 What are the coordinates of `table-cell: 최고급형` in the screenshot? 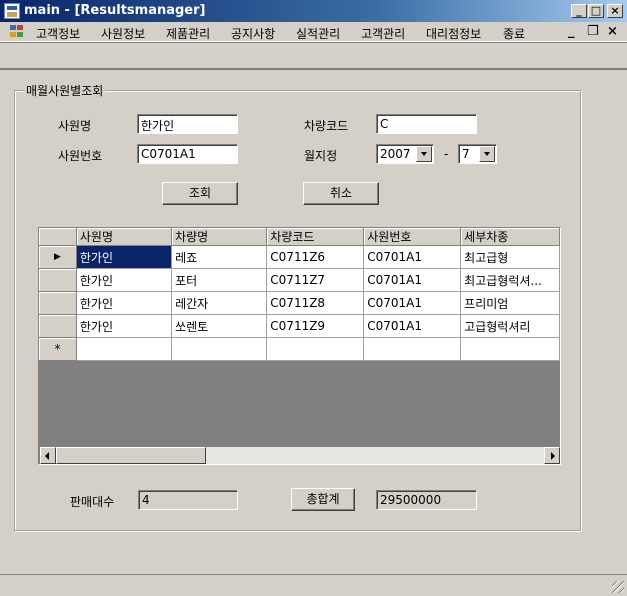 It's located at (510, 257).